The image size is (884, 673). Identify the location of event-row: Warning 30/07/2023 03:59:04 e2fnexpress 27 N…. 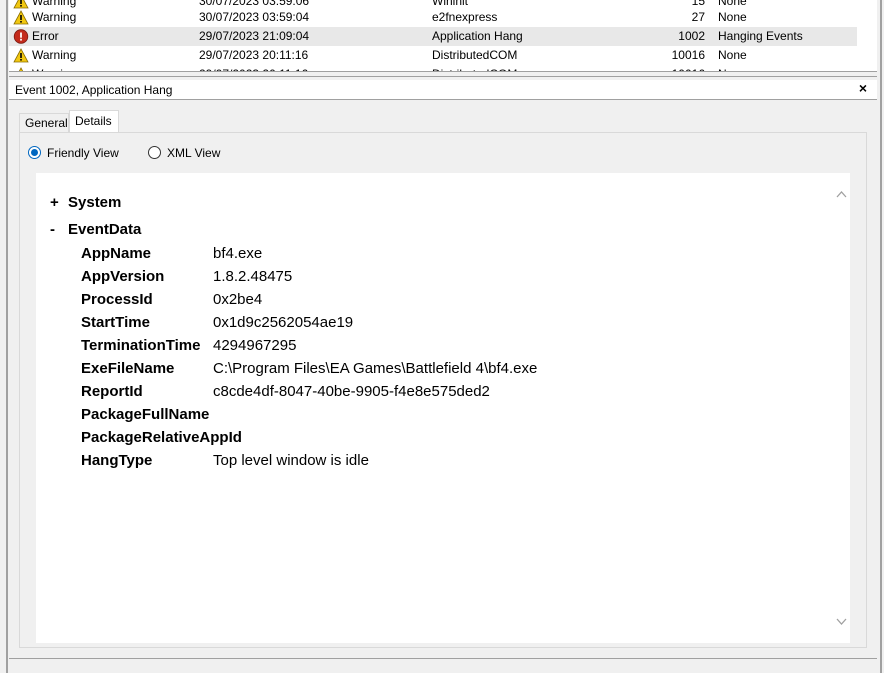
(433, 17).